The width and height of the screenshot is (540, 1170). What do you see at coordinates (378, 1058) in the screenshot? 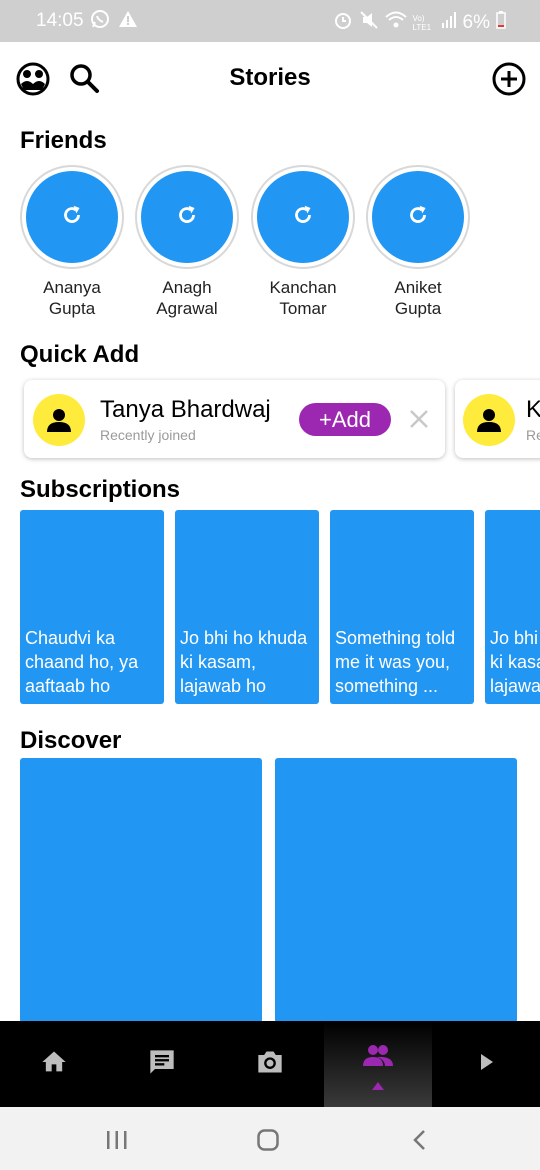
I see `friends-icon` at bounding box center [378, 1058].